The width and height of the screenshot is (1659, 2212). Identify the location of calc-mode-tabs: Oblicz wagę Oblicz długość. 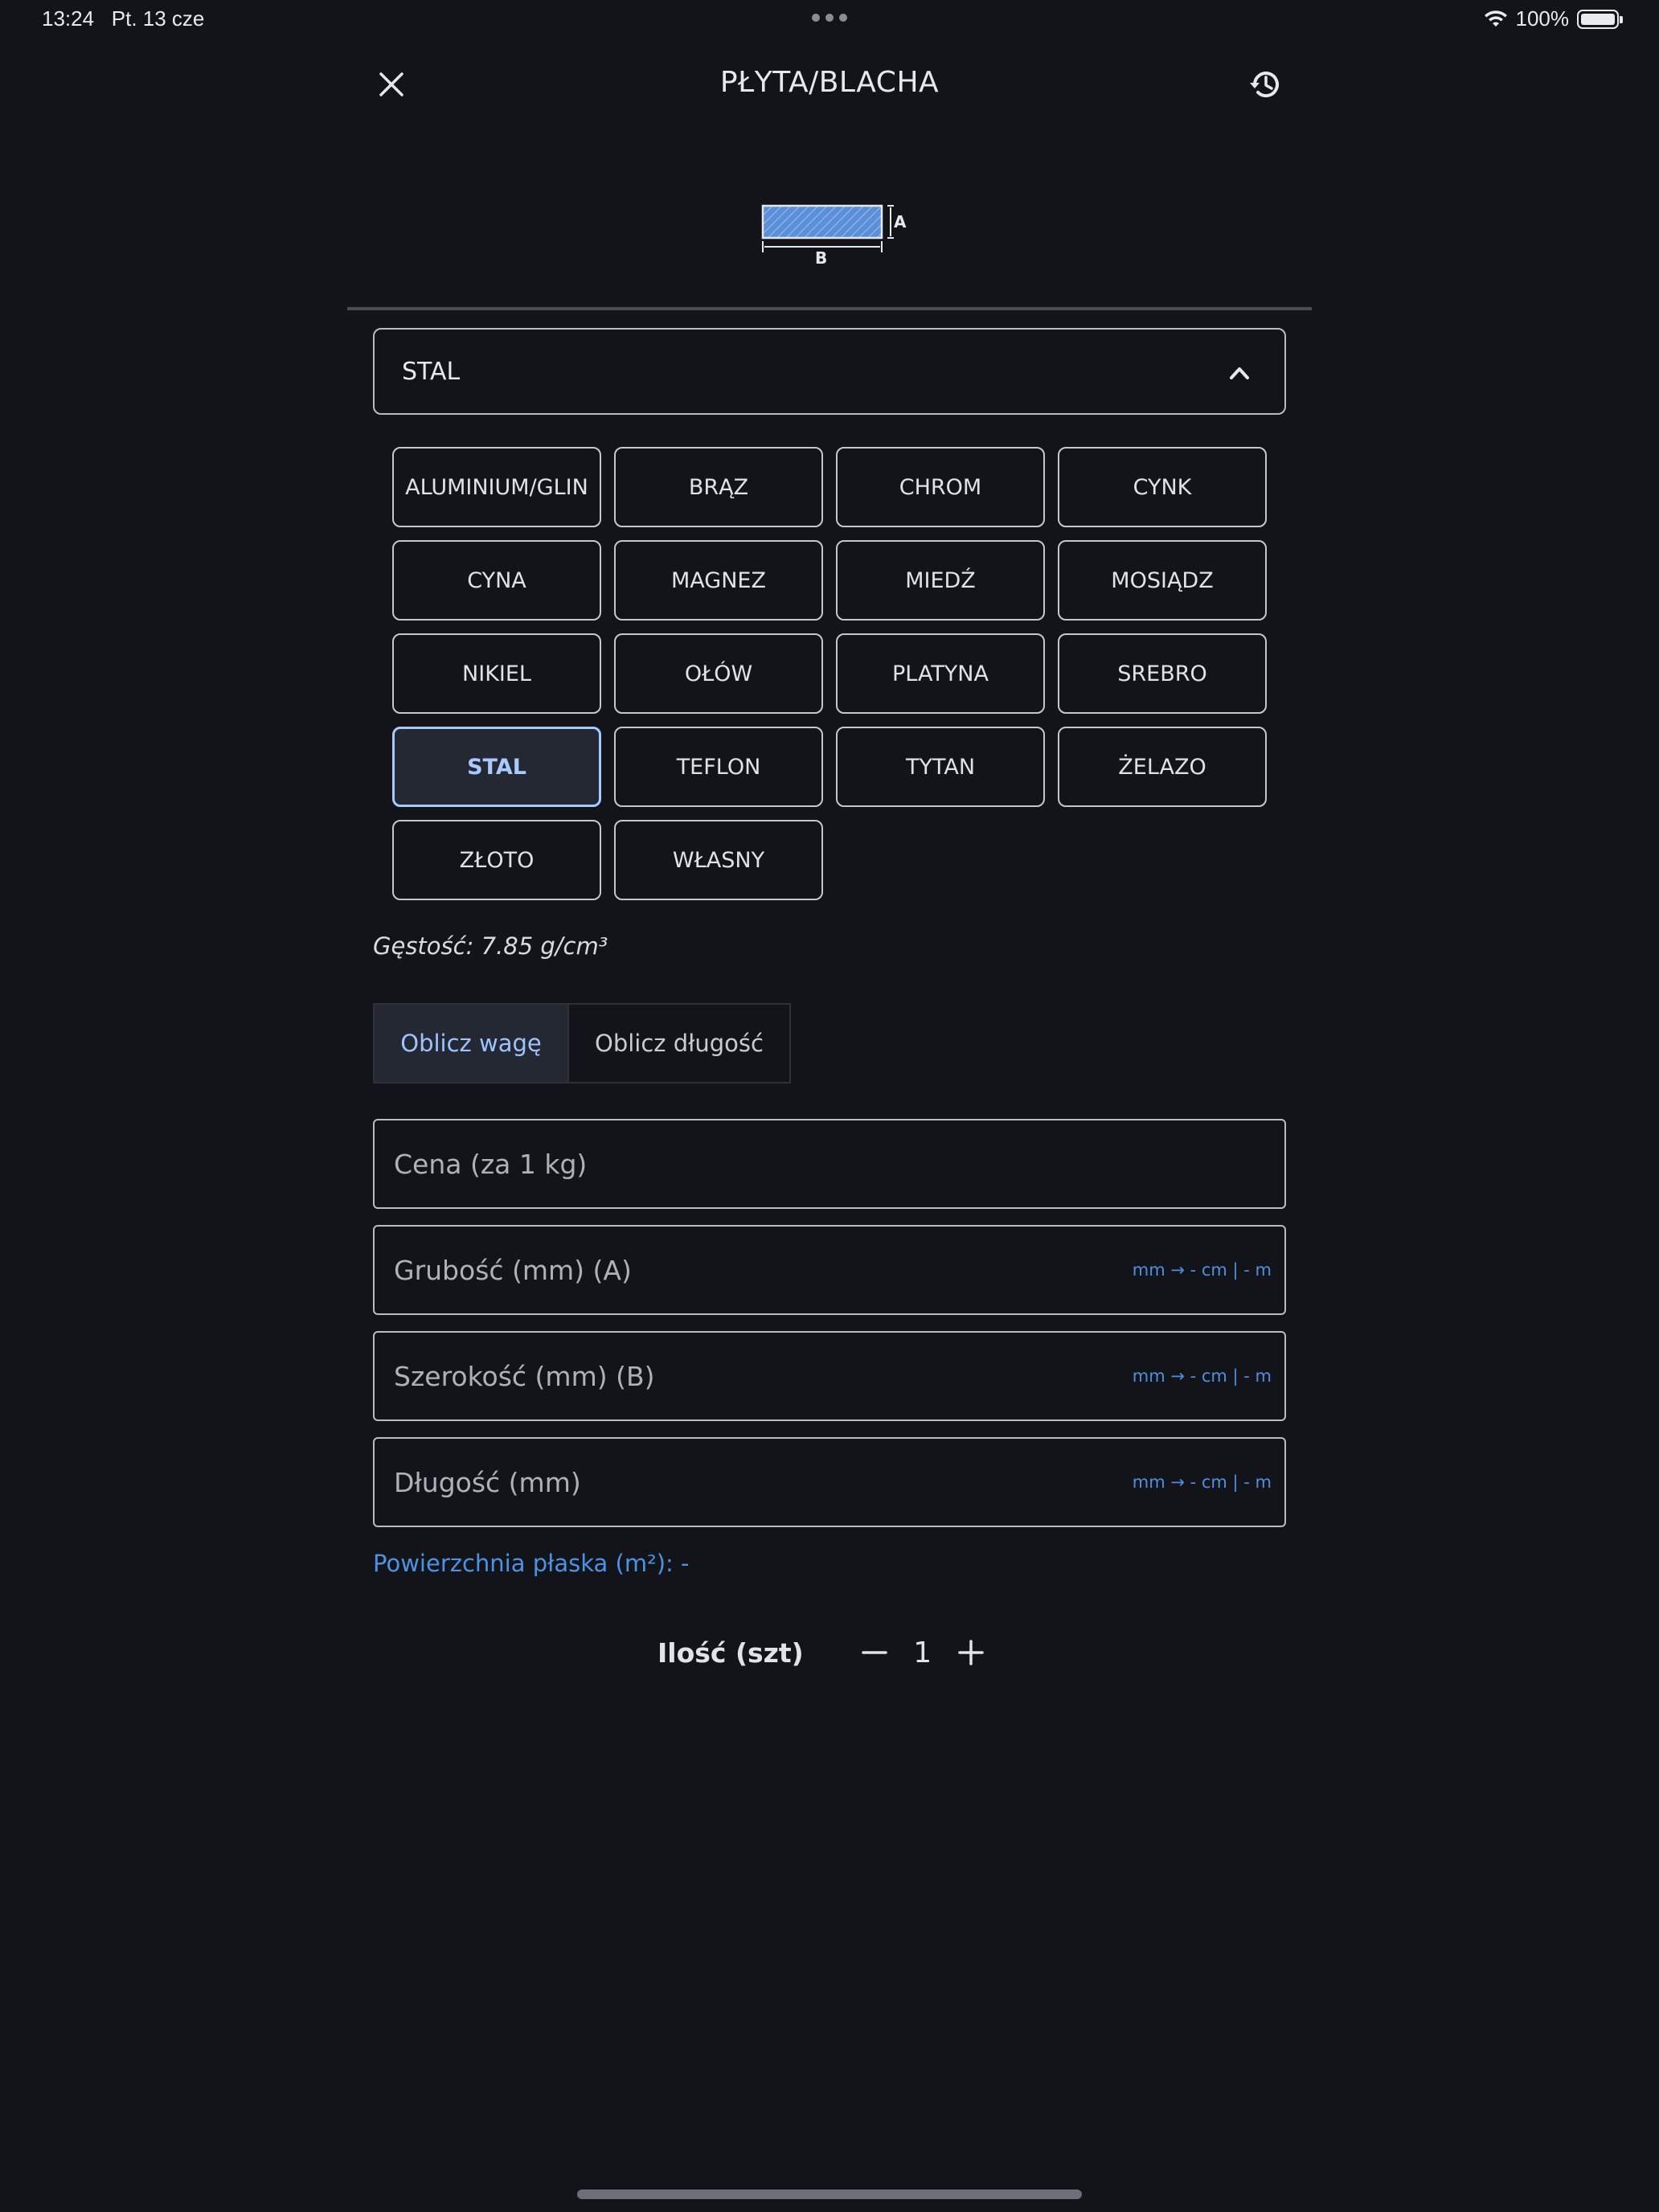
(582, 1043).